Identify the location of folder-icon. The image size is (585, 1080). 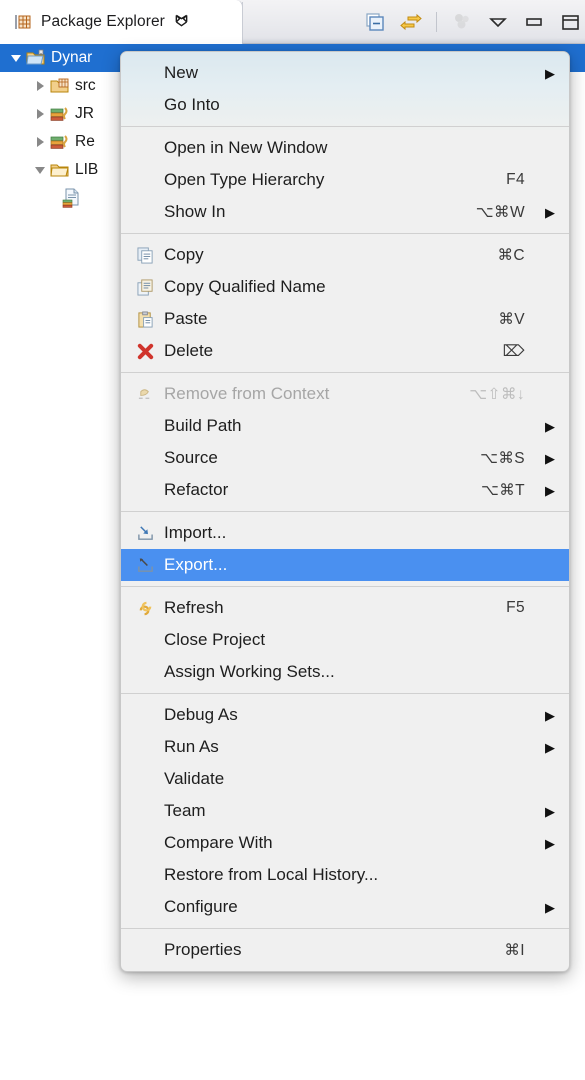
(60, 170).